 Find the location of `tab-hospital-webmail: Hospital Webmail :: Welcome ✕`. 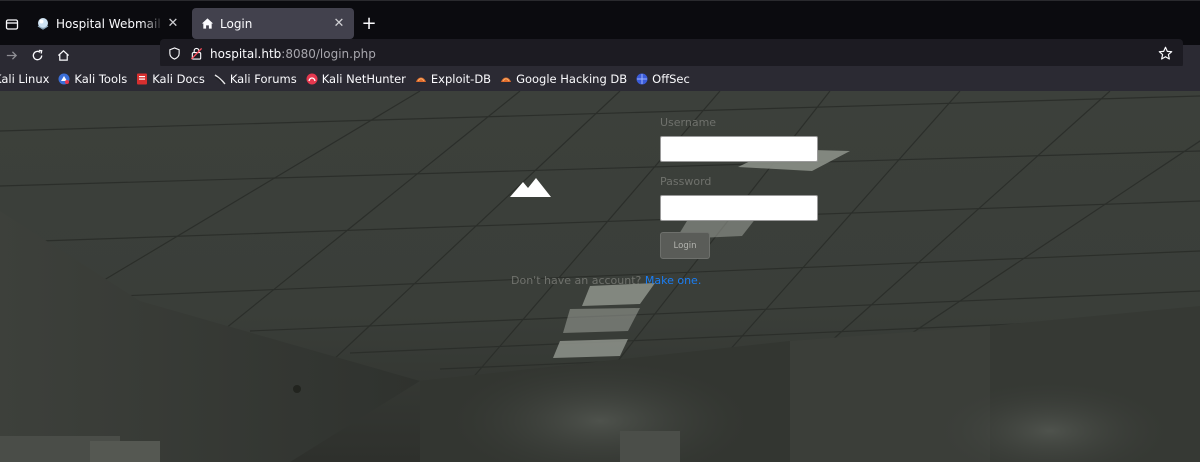

tab-hospital-webmail: Hospital Webmail :: Welcome ✕ is located at coordinates (108, 23).